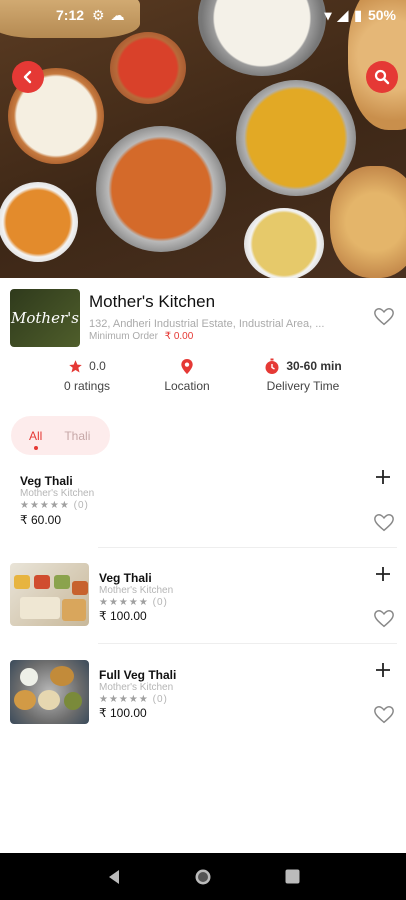 The height and width of the screenshot is (900, 406). Describe the element at coordinates (203, 15) in the screenshot. I see `status-bar: 7:12 ⚙ ☁ ▾ ◢ ▮ 50%` at that location.